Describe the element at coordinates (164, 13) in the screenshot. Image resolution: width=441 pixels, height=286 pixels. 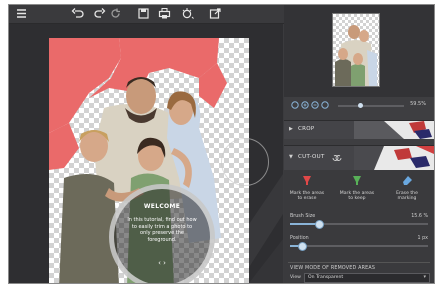
I see `print-icon` at that location.